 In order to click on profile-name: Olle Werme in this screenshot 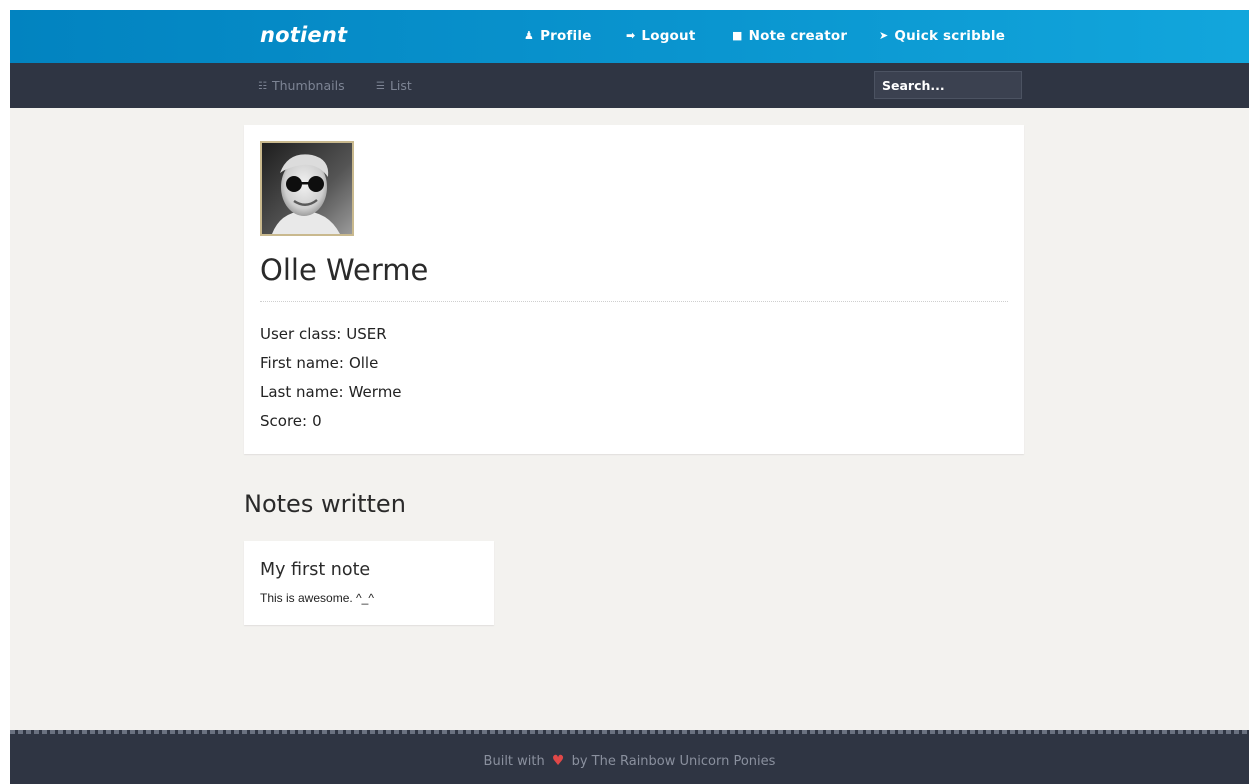, I will do `click(344, 270)`.